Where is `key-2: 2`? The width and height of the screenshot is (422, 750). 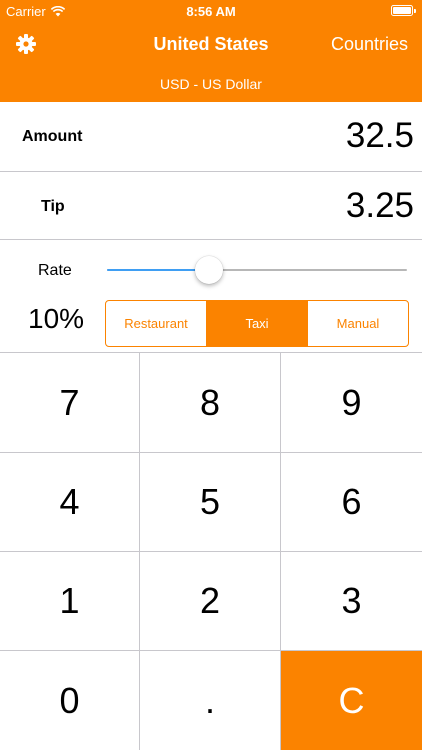
key-2: 2 is located at coordinates (210, 601).